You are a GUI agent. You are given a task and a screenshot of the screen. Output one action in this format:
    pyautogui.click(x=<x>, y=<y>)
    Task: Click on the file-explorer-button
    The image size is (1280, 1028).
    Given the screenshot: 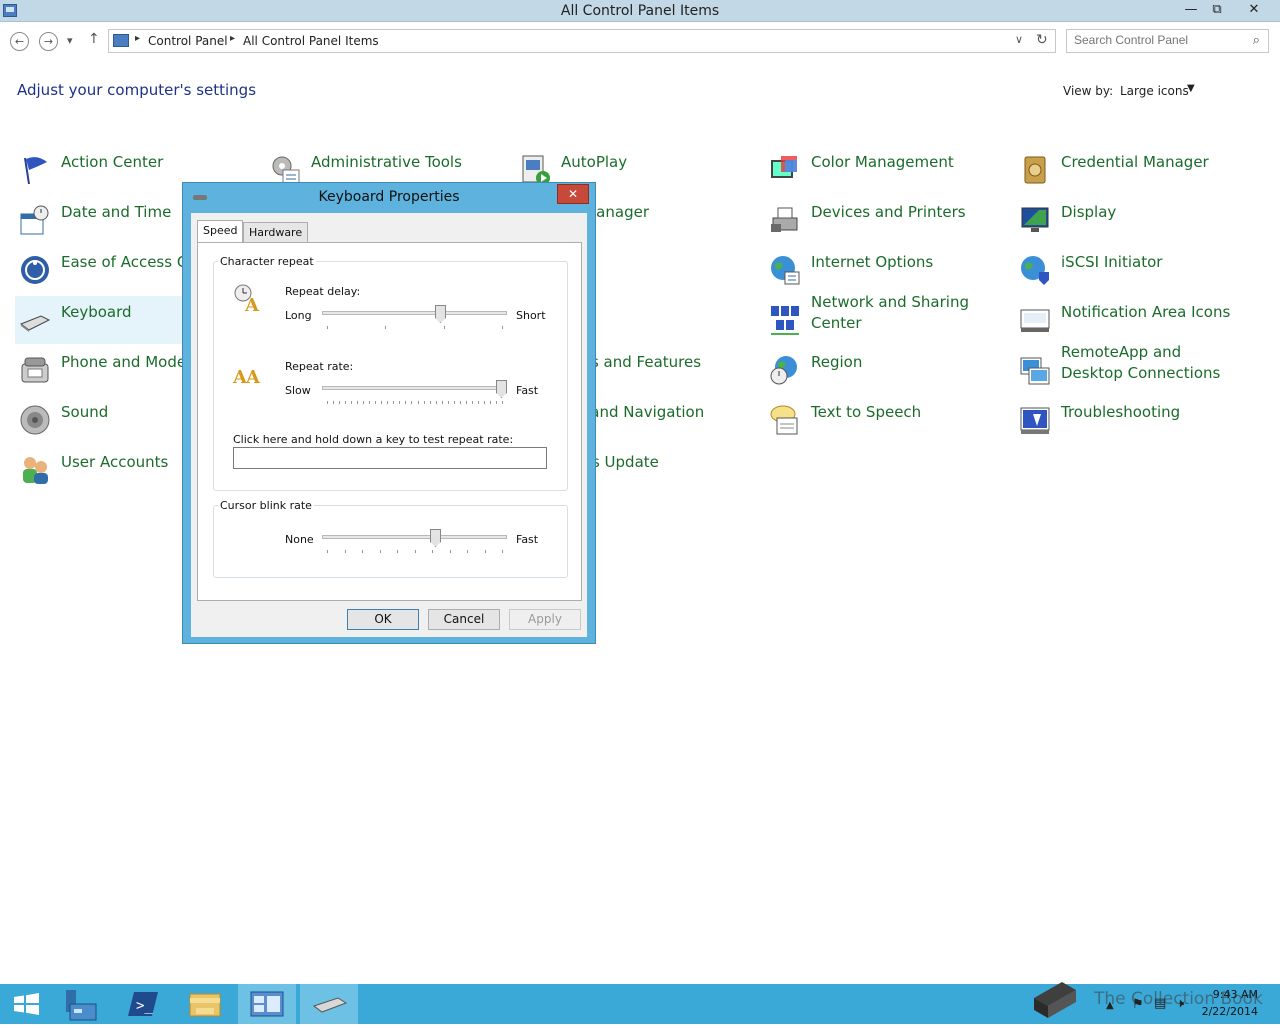 What is the action you would take?
    pyautogui.click(x=205, y=1004)
    